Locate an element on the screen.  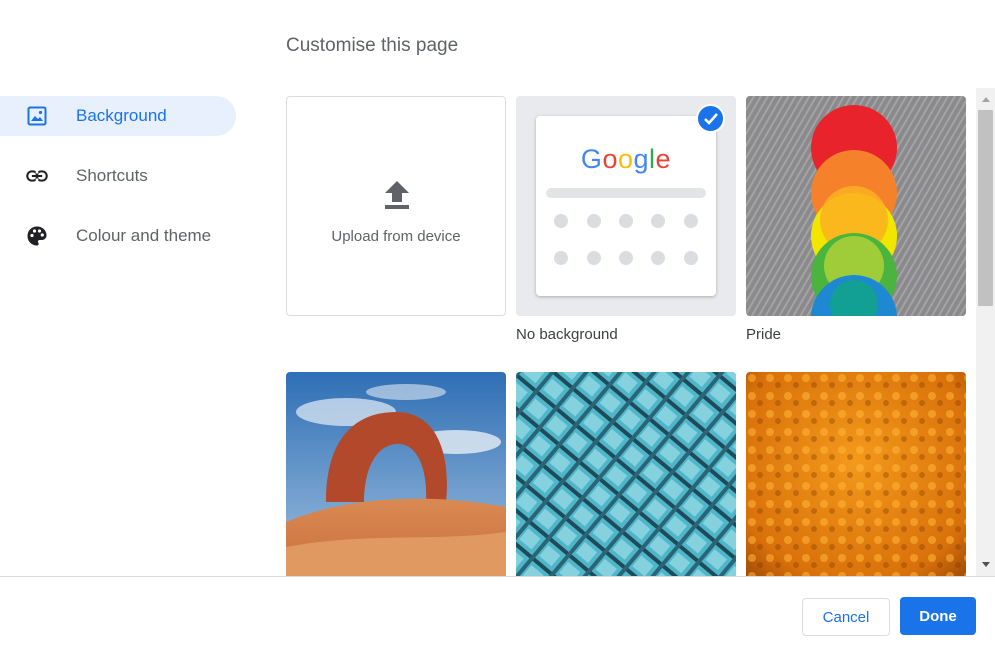
image-icon is located at coordinates (37, 116).